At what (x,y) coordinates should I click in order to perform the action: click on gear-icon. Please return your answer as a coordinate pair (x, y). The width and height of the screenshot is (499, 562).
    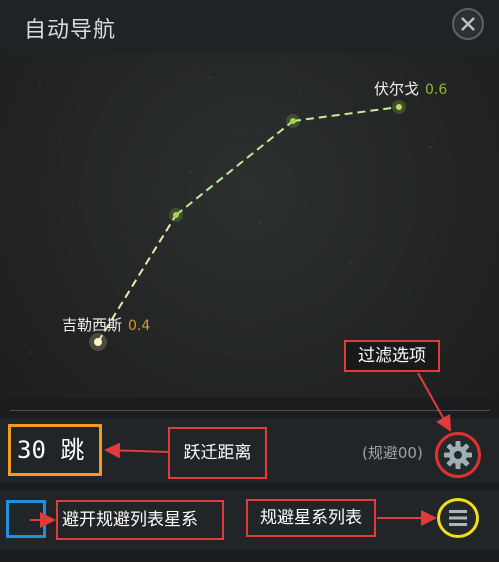
    Looking at the image, I should click on (458, 455).